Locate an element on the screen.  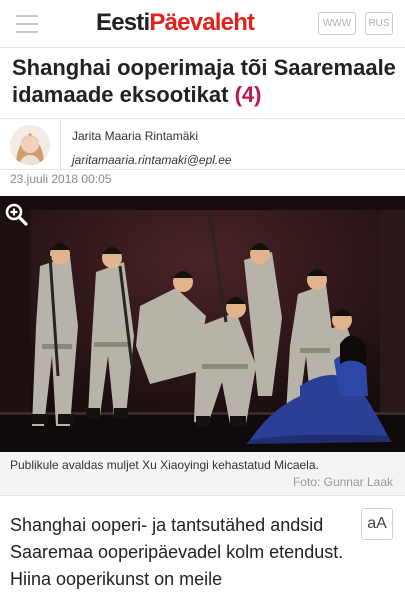
author-avatar is located at coordinates (30, 145).